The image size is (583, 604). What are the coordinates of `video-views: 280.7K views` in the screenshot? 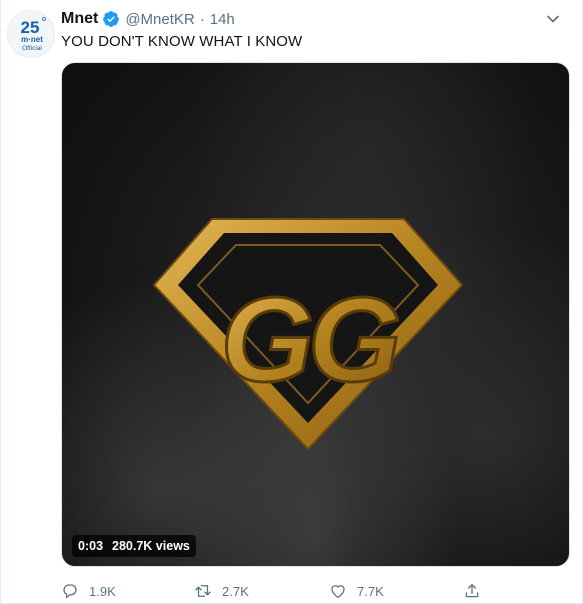 It's located at (151, 546).